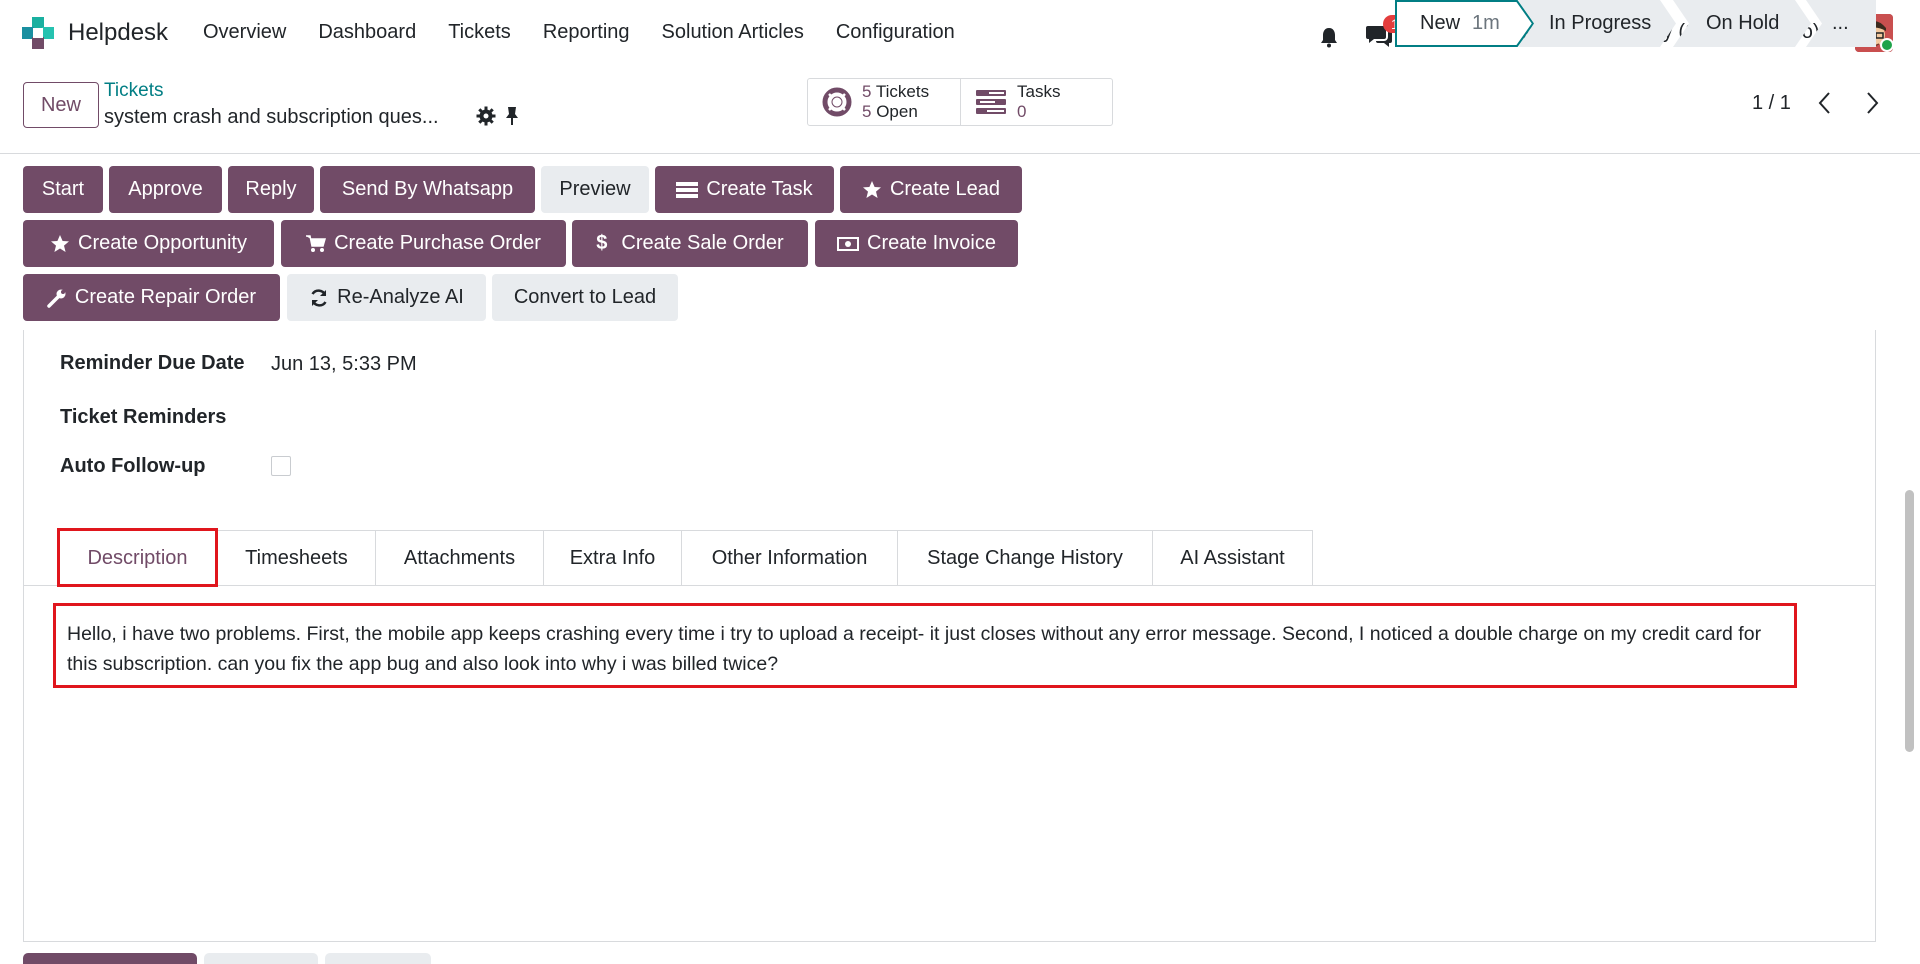 This screenshot has width=1920, height=964. I want to click on create-invoice-label: Create Invoice, so click(931, 243).